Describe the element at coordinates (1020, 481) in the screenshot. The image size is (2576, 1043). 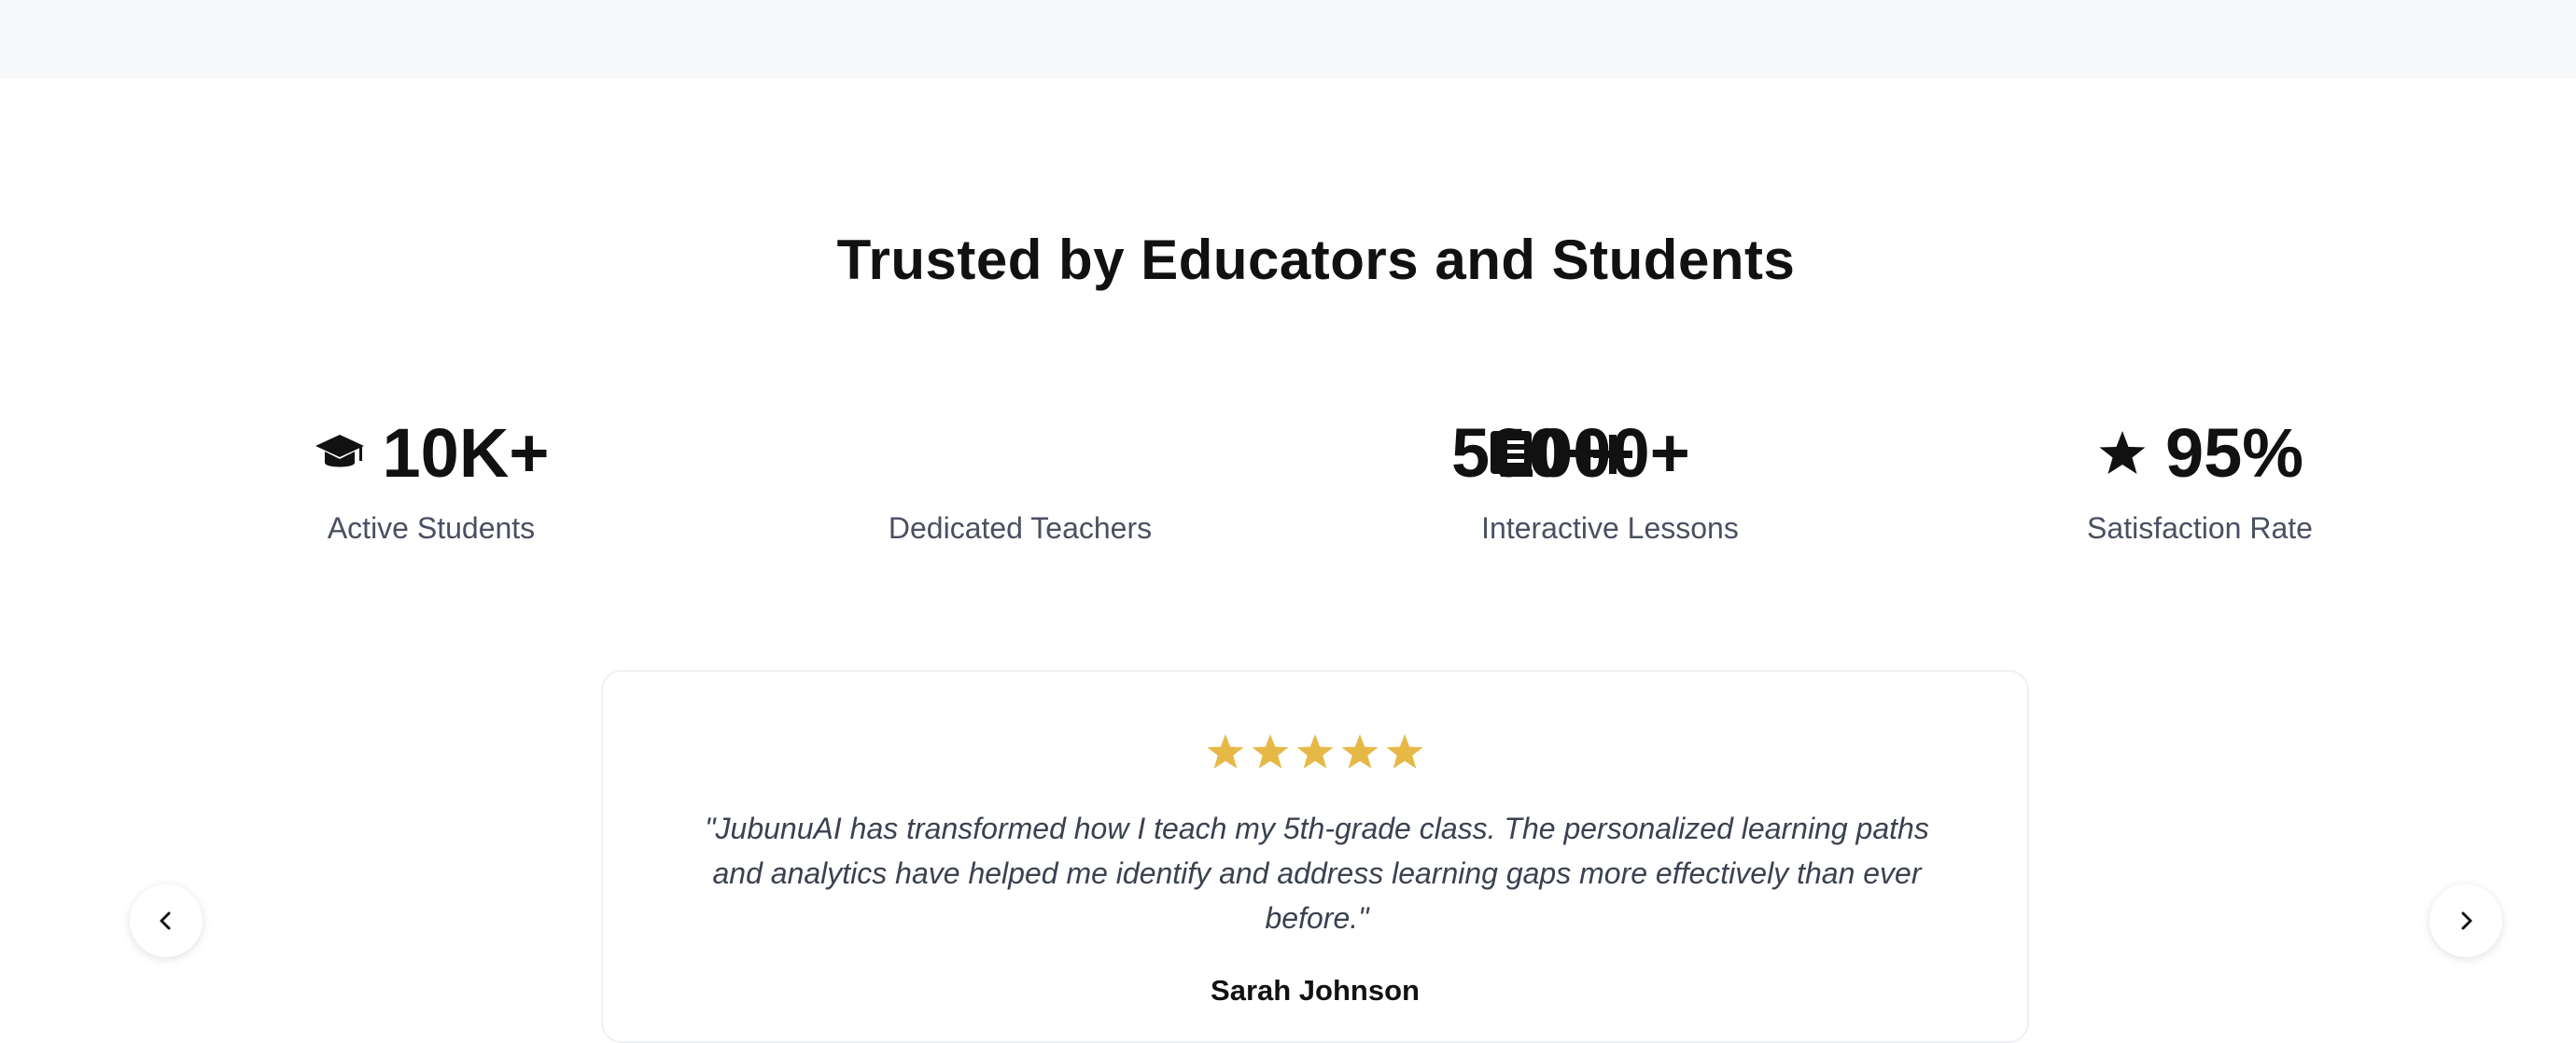
I see `stat-dedicated-teachers: Dedicated Teachers` at that location.